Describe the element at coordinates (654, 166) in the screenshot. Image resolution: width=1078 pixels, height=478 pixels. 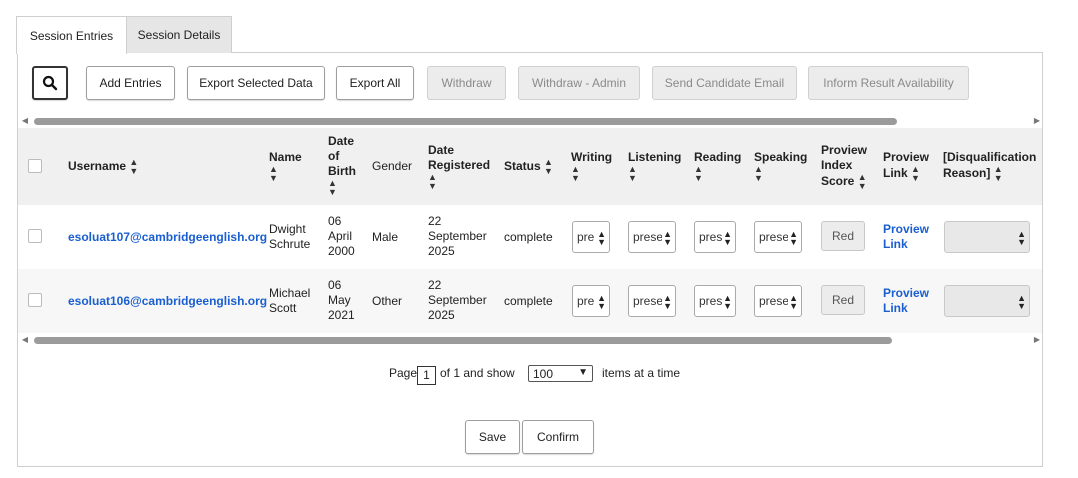
I see `column-listening: Listening ▲ ▼` at that location.